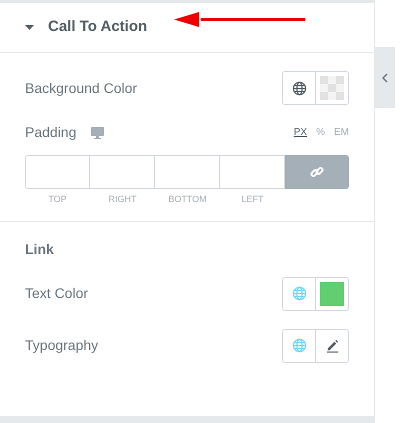  Describe the element at coordinates (341, 132) in the screenshot. I see `unit-option: EM` at that location.